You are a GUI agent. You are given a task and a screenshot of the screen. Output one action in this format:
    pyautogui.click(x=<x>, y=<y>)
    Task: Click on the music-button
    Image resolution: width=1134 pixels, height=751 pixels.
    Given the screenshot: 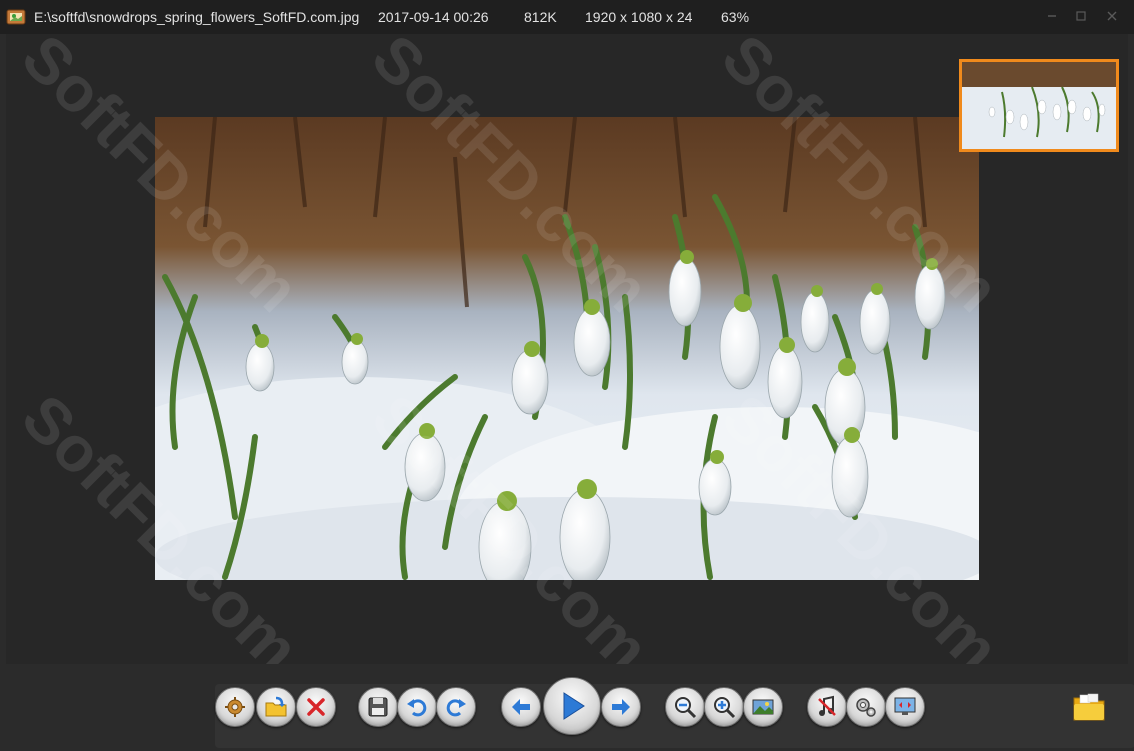 What is the action you would take?
    pyautogui.click(x=827, y=707)
    